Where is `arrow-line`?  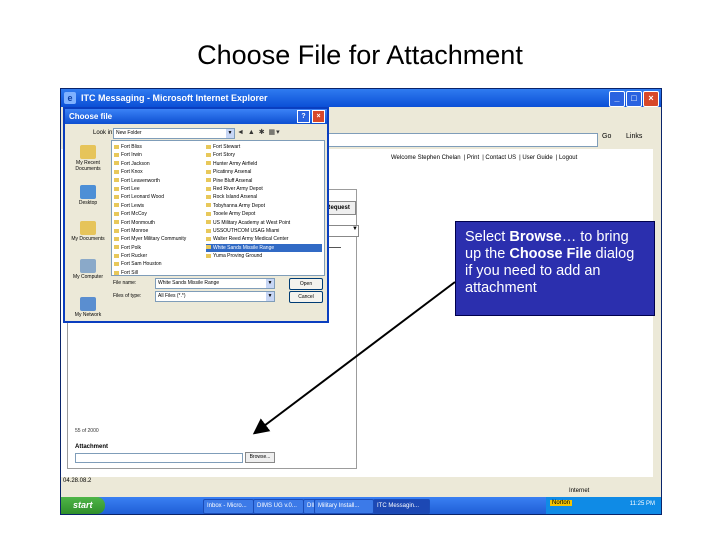 arrow-line is located at coordinates (354, 358).